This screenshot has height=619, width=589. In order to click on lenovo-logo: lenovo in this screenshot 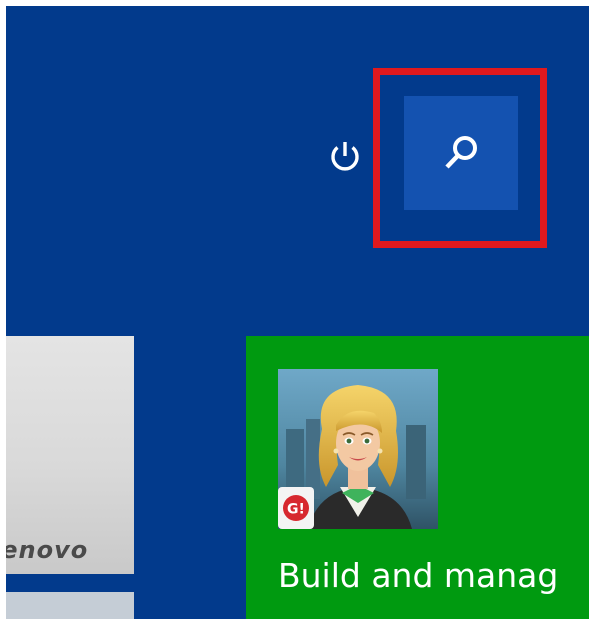, I will do `click(47, 550)`.